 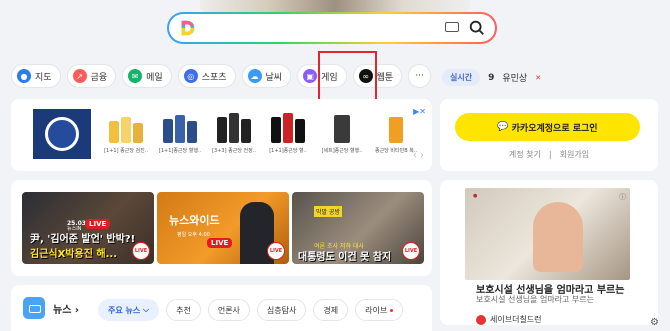 I want to click on weather-cloud-icon: ☁, so click(x=254, y=76).